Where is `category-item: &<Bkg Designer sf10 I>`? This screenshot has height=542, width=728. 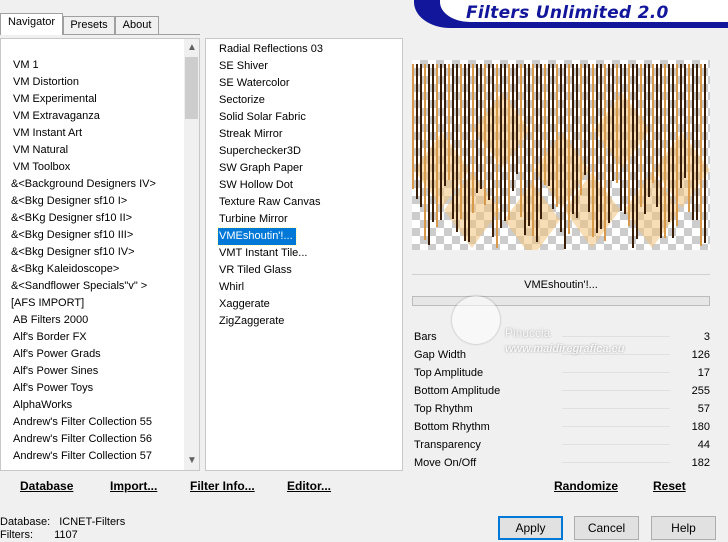
category-item: &<Bkg Designer sf10 I> is located at coordinates (64, 201).